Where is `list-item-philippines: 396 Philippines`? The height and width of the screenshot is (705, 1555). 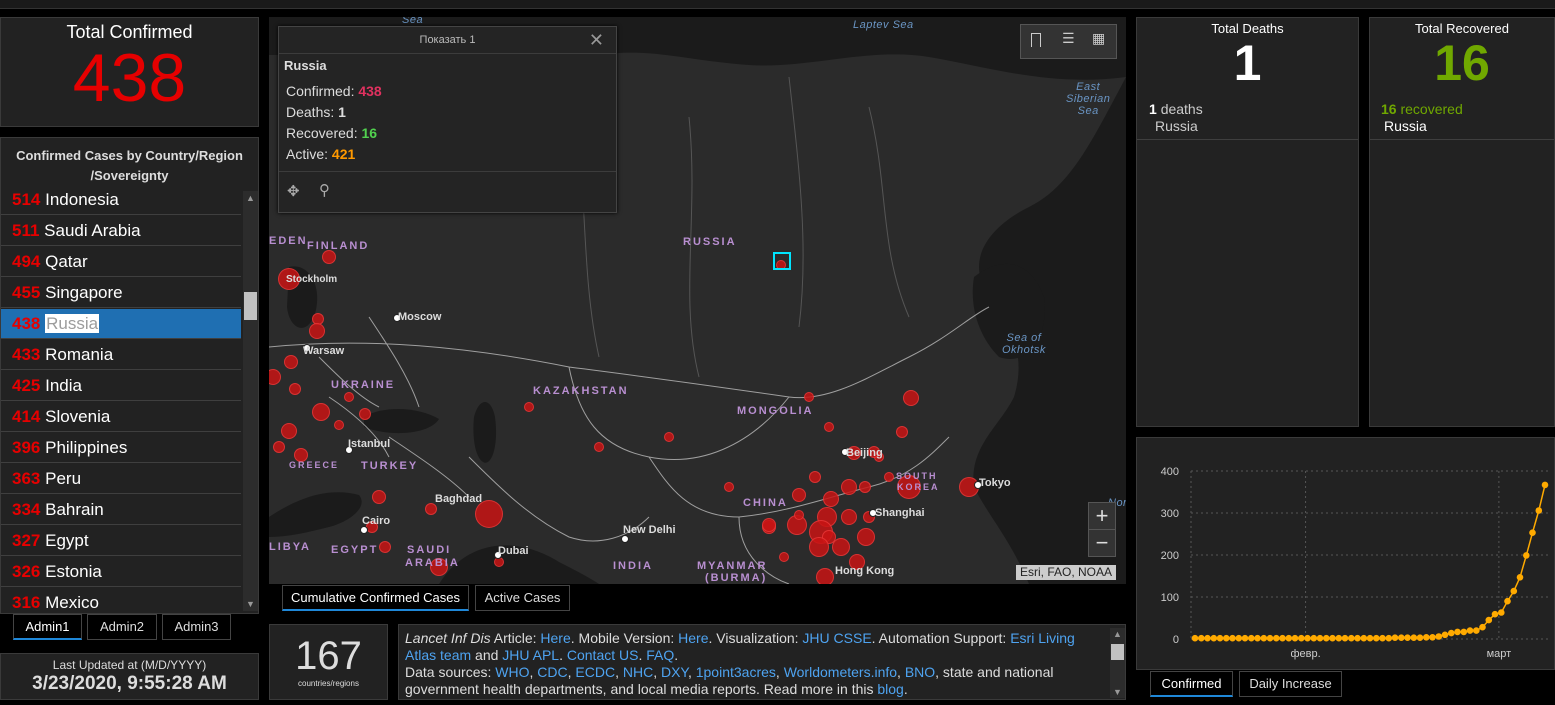 list-item-philippines: 396 Philippines is located at coordinates (121, 448).